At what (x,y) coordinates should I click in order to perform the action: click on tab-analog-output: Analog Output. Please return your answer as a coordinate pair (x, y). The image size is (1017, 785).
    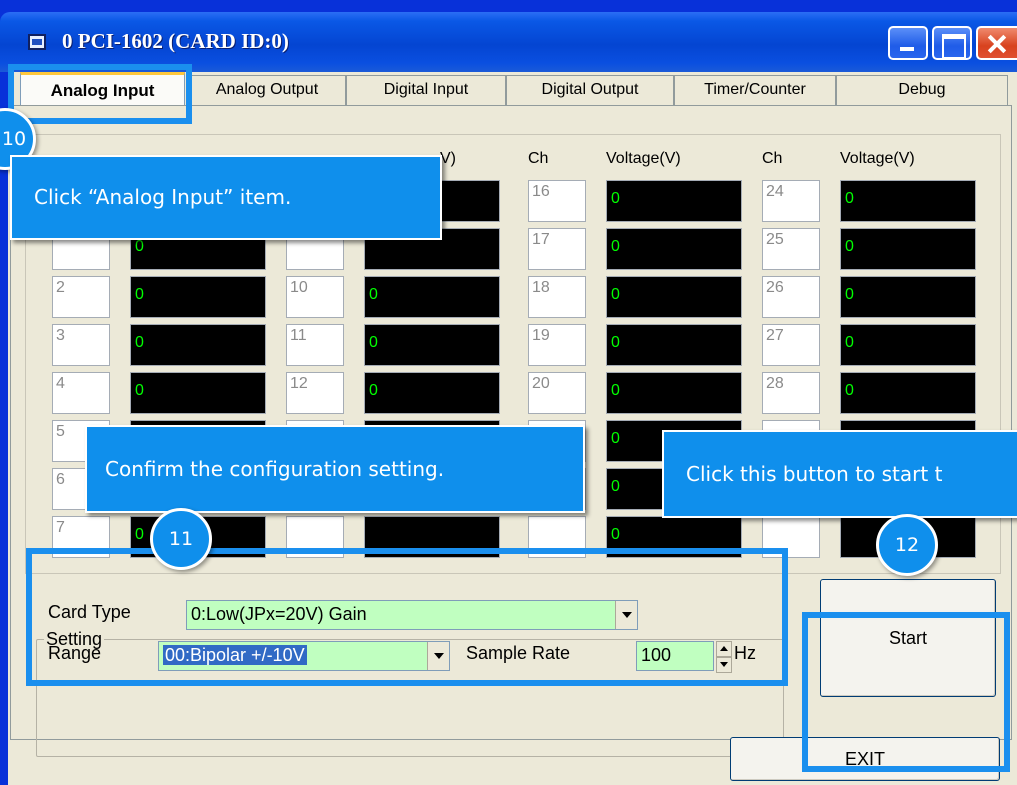
    Looking at the image, I should click on (267, 90).